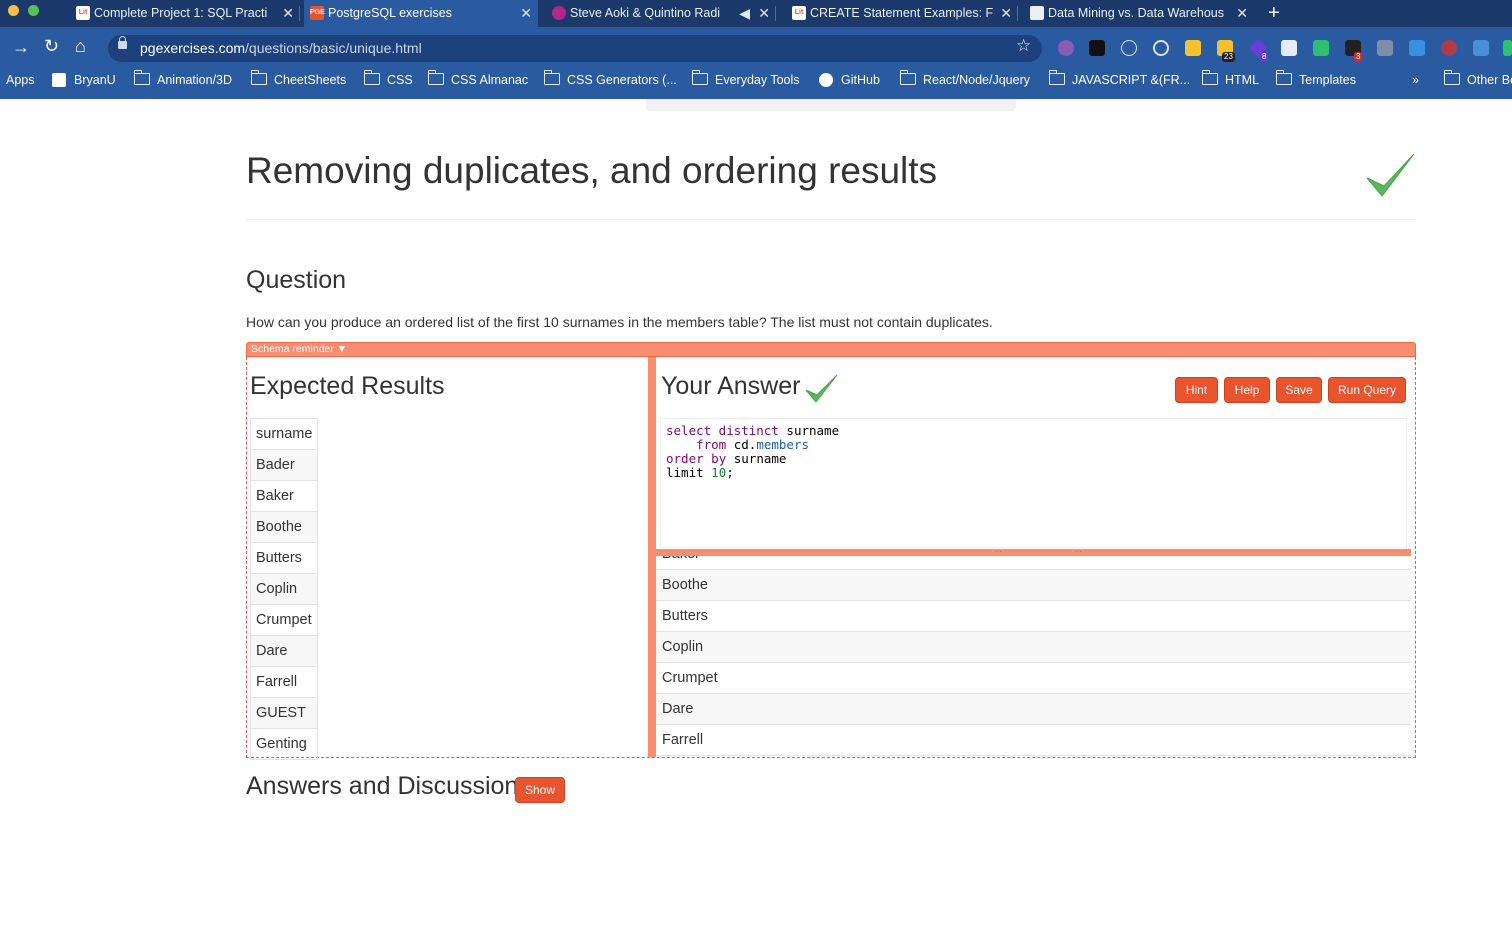 The width and height of the screenshot is (1512, 934). I want to click on bookmark-everyday-tools: Everyday Tools, so click(746, 79).